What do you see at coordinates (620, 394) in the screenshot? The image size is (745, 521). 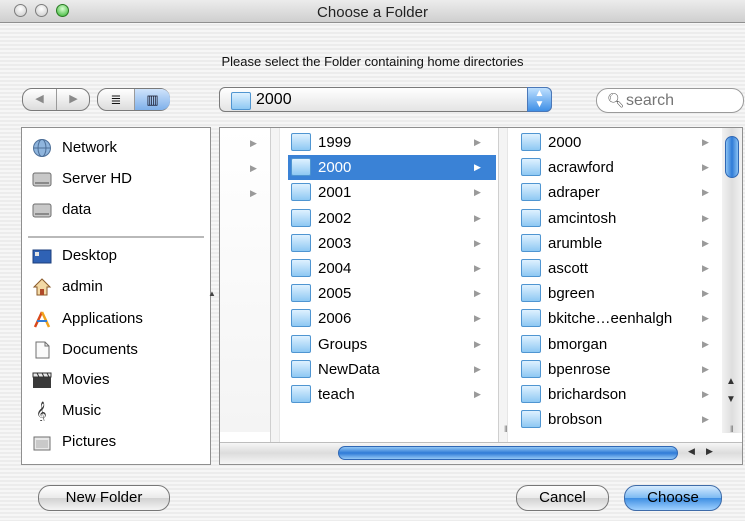 I see `folder-row: brichardson ▶` at bounding box center [620, 394].